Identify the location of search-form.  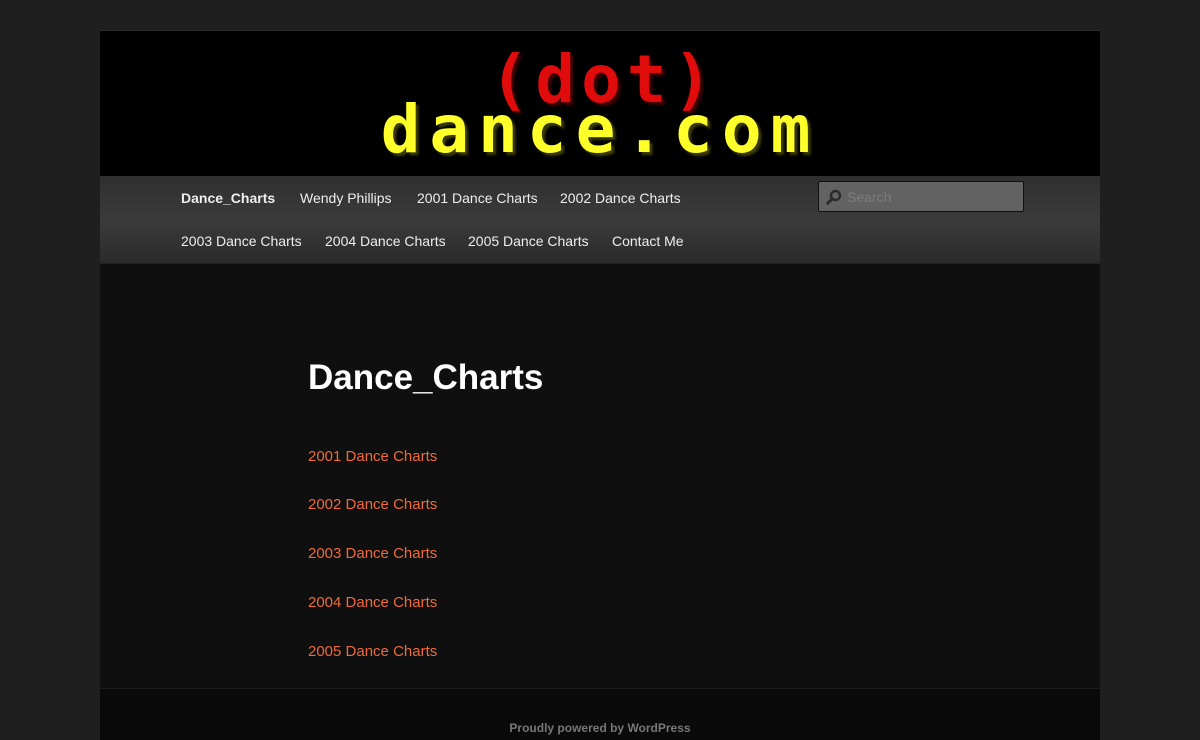
(921, 196).